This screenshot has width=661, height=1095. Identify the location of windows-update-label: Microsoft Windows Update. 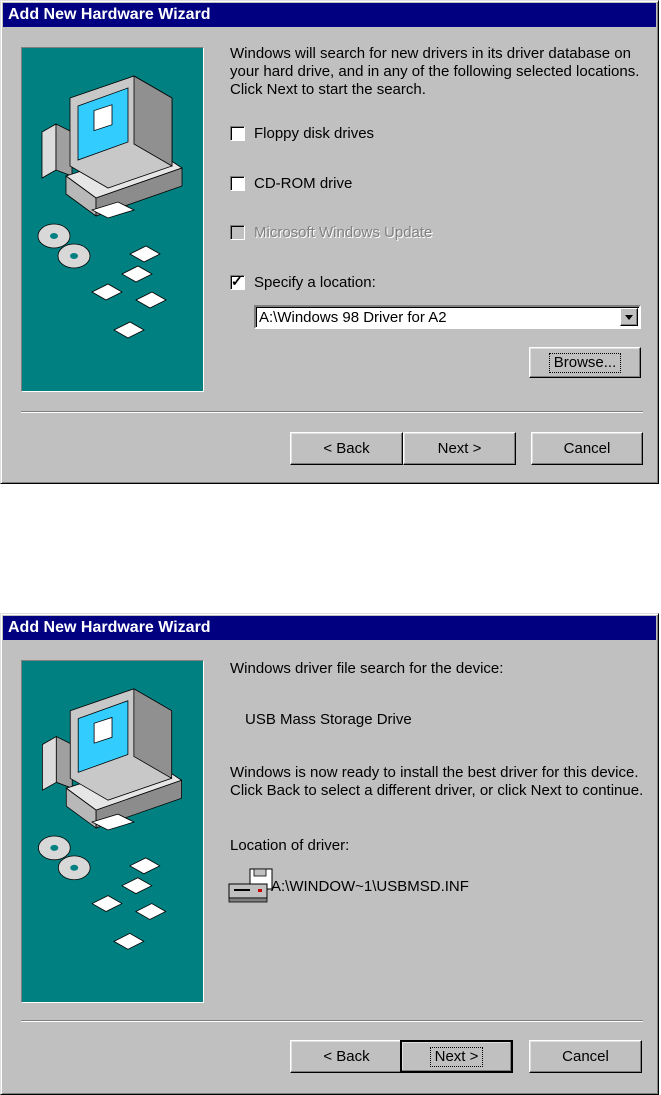
(343, 232).